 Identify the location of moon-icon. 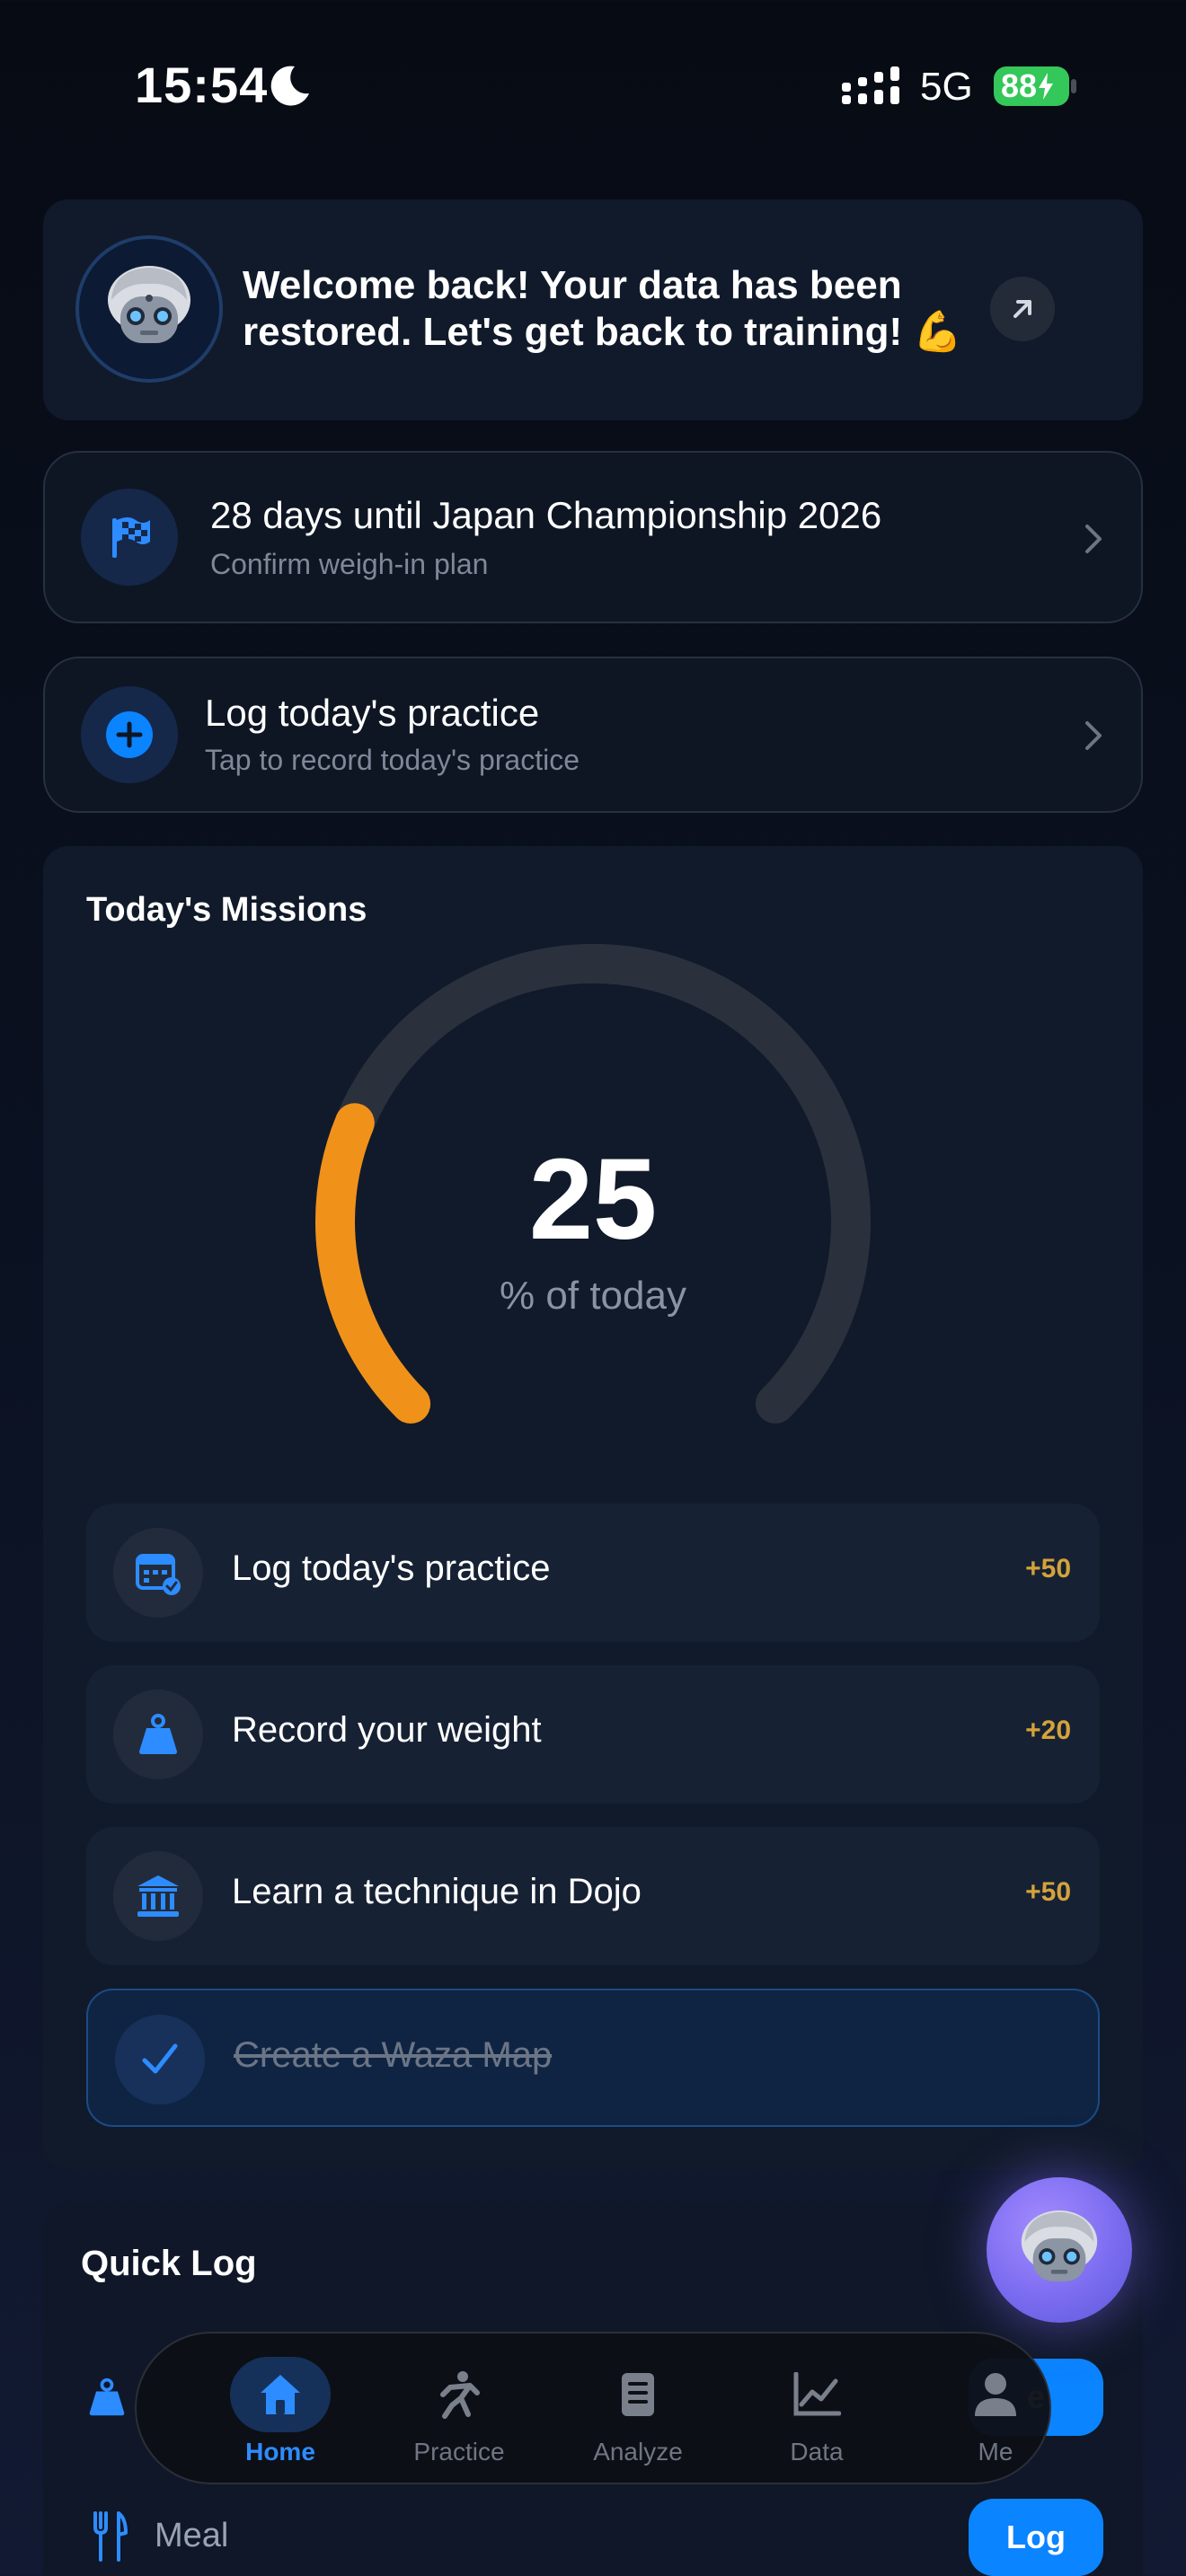
(289, 86).